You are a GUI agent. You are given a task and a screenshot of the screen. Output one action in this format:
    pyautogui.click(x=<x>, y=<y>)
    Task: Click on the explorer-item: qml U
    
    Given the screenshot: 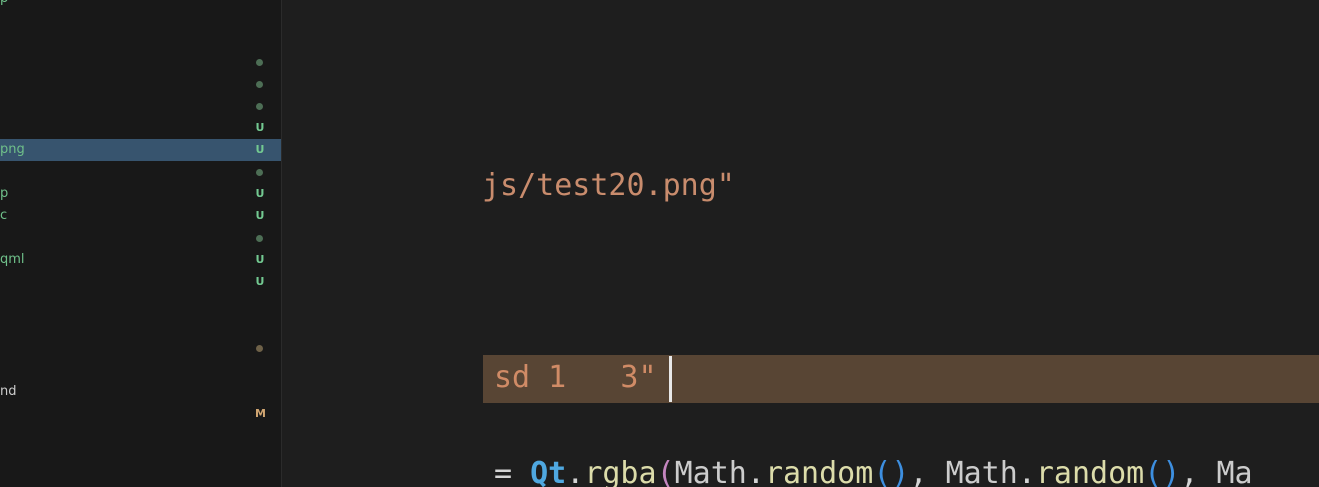 What is the action you would take?
    pyautogui.click(x=140, y=260)
    